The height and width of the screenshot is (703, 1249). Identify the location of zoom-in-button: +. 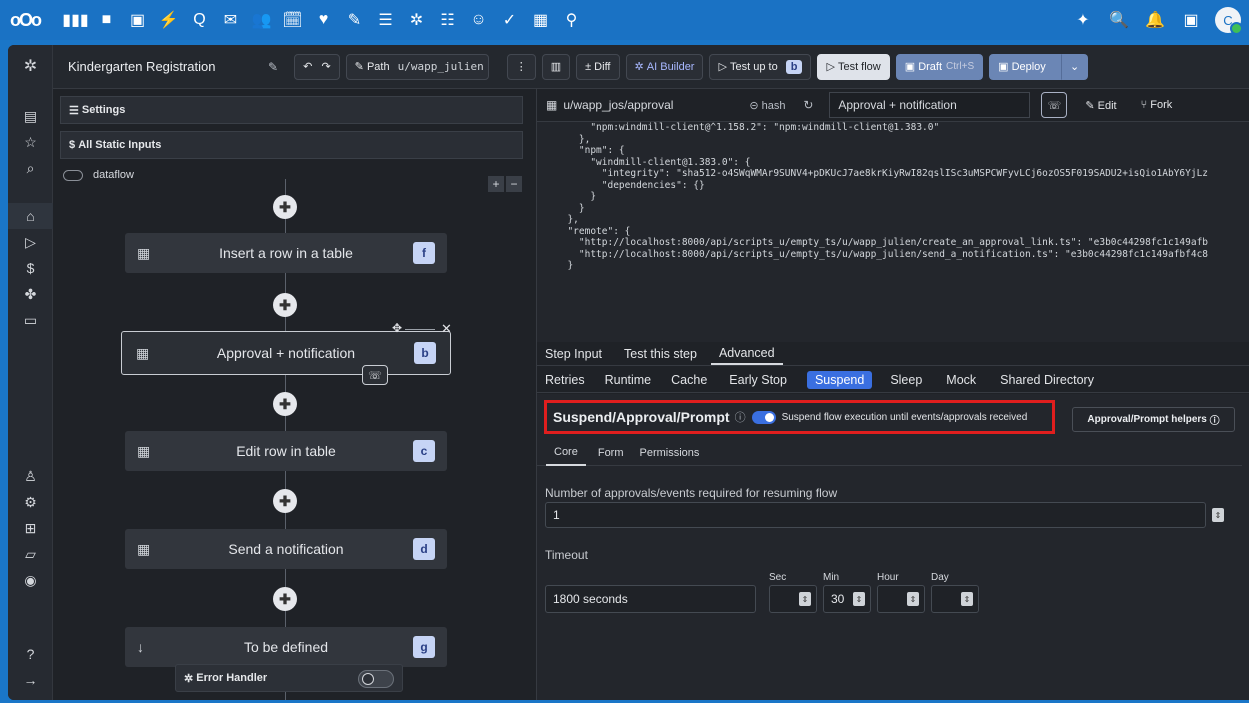
(496, 184).